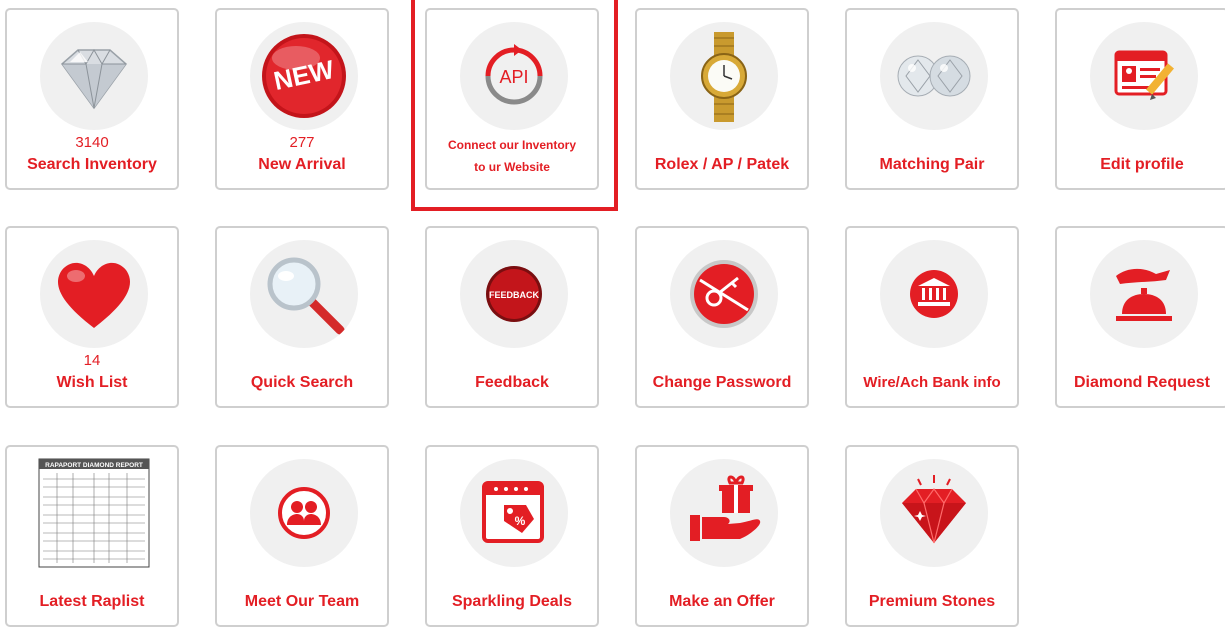  Describe the element at coordinates (722, 164) in the screenshot. I see `tile-label: Rolex / AP / Patek` at that location.